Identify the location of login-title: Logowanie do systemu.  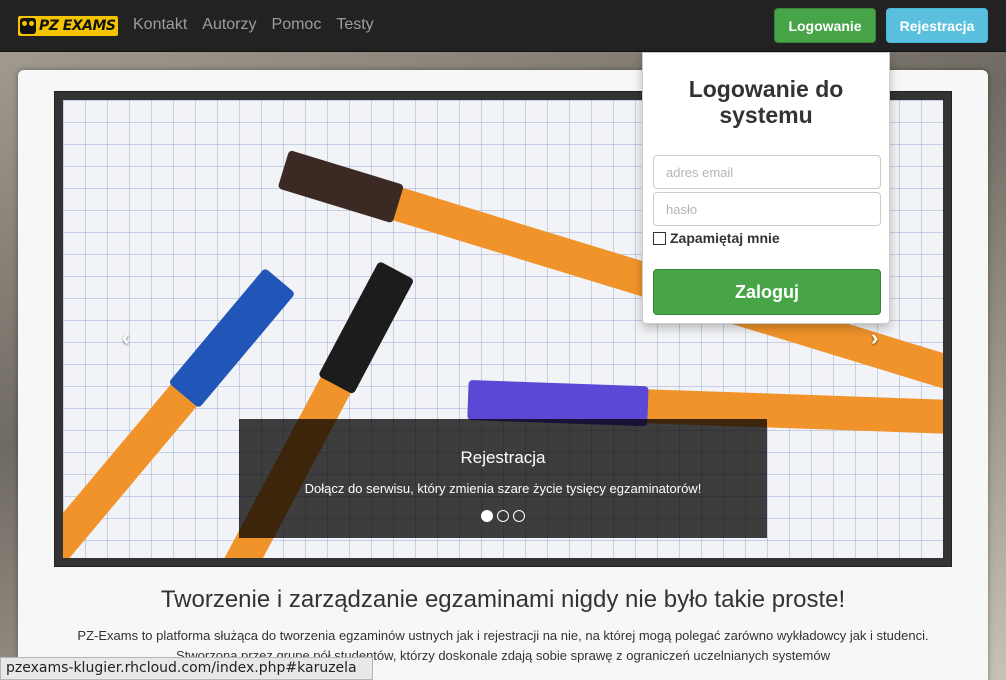
(766, 102).